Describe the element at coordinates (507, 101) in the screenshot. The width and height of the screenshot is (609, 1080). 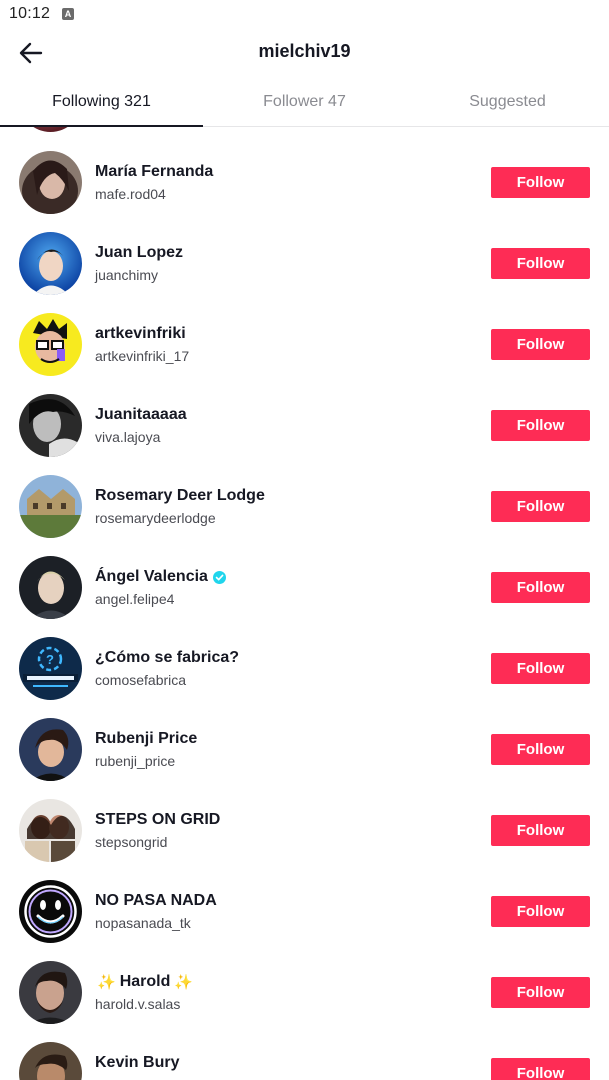
I see `tab-suggested: Suggested` at that location.